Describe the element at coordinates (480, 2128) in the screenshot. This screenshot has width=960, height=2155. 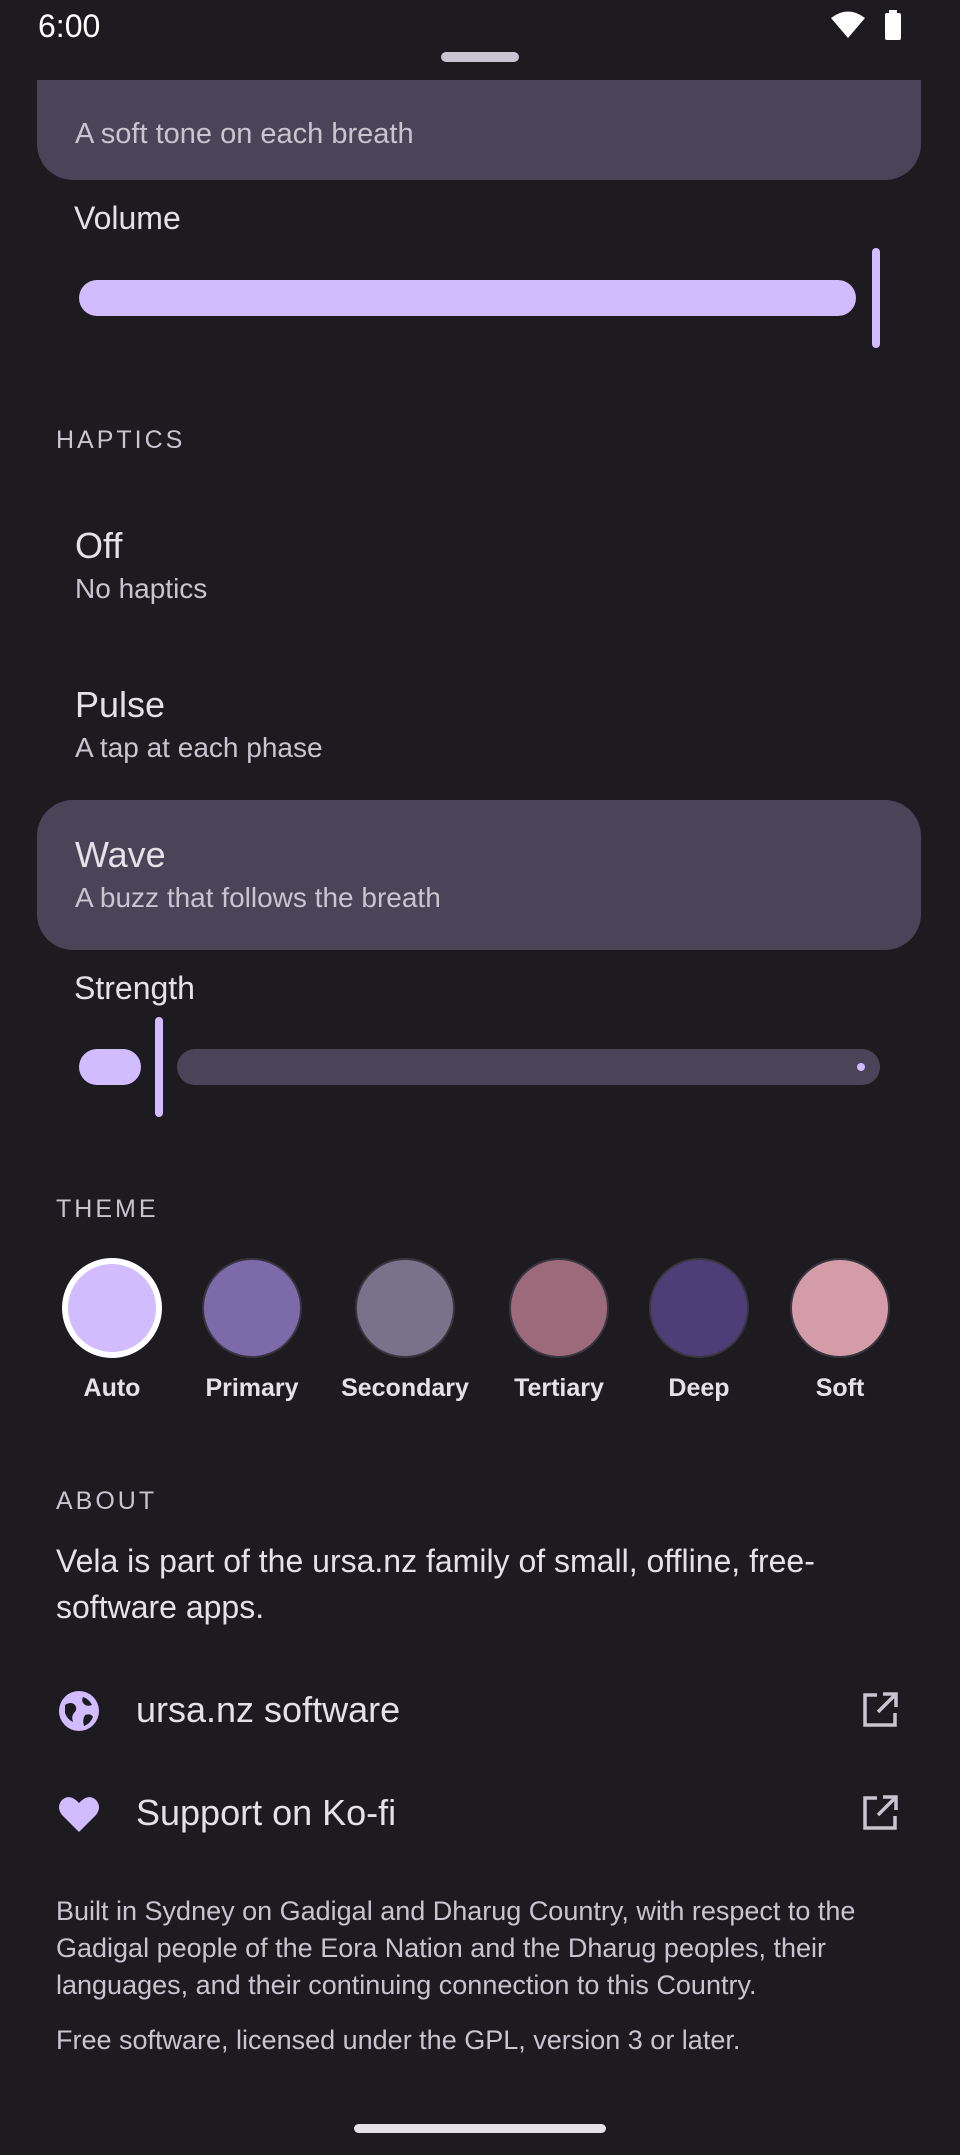
I see `gesture-nav-bar` at that location.